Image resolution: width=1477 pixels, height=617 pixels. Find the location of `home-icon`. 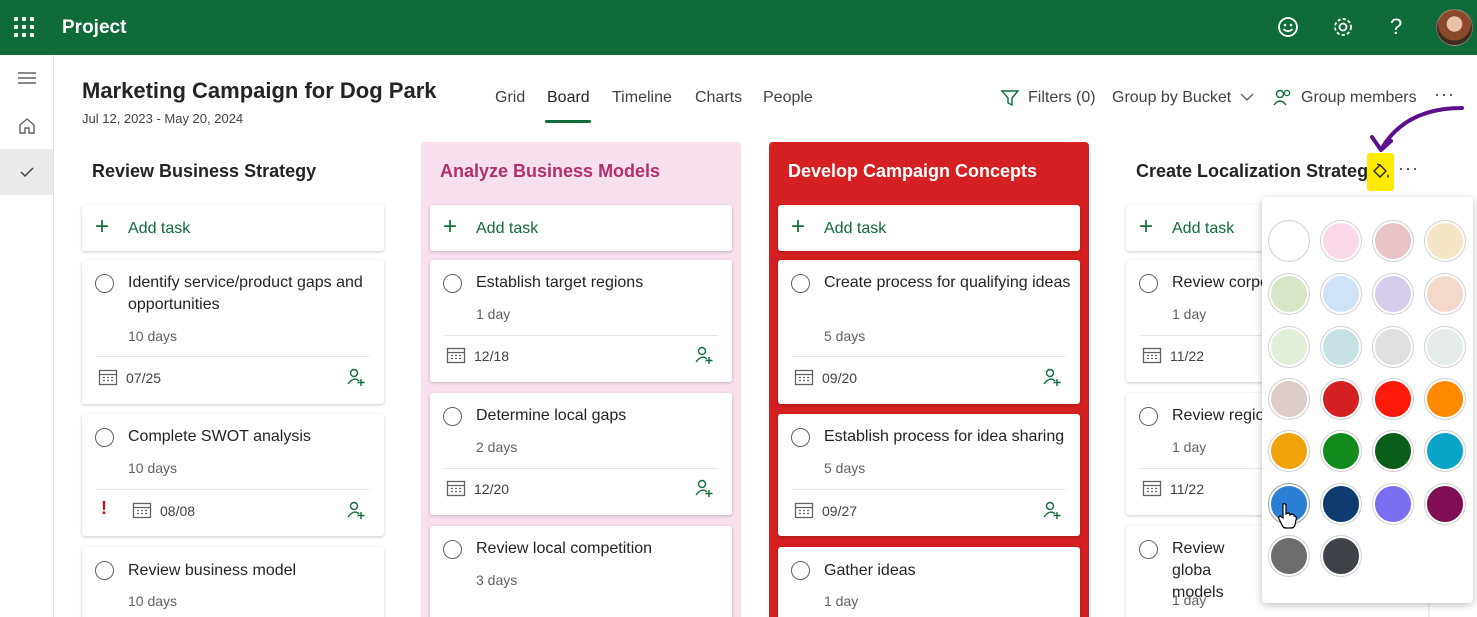

home-icon is located at coordinates (26, 126).